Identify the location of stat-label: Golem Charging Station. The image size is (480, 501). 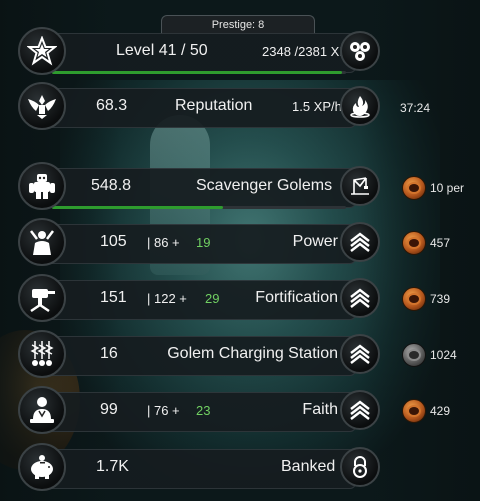
(252, 353).